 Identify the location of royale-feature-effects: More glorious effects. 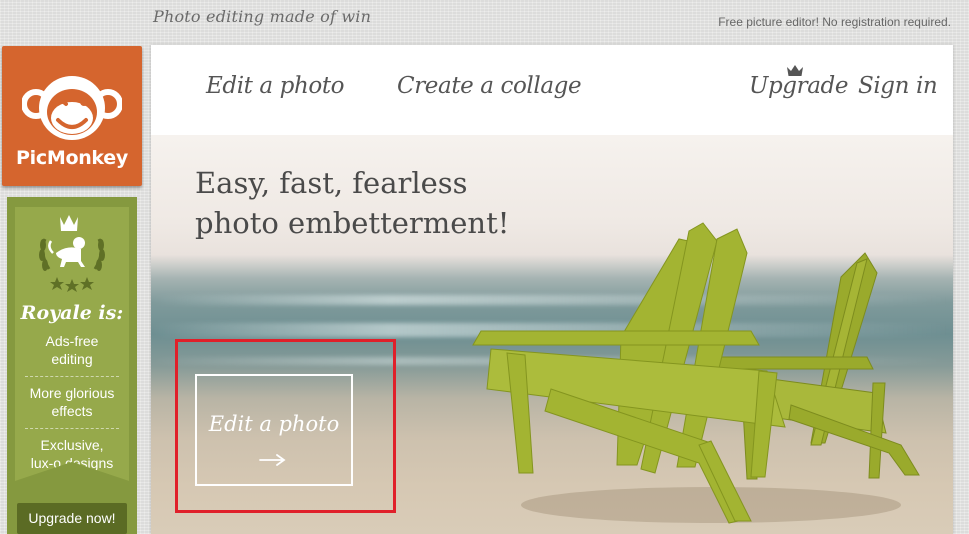
(72, 402).